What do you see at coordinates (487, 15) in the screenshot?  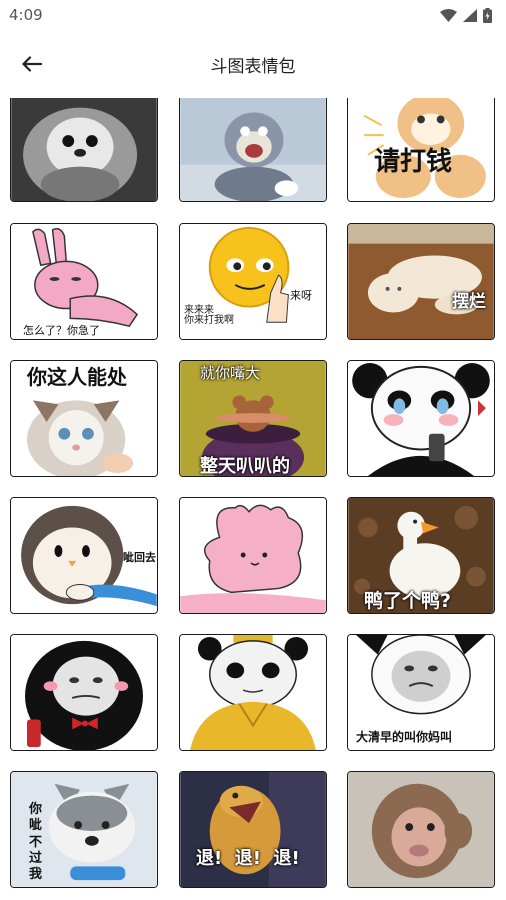 I see `battery-icon` at bounding box center [487, 15].